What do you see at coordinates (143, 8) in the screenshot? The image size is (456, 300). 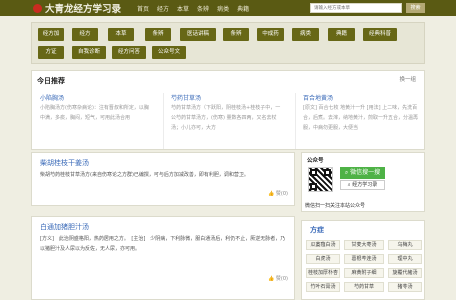 I see `nav-item-home: 首页` at bounding box center [143, 8].